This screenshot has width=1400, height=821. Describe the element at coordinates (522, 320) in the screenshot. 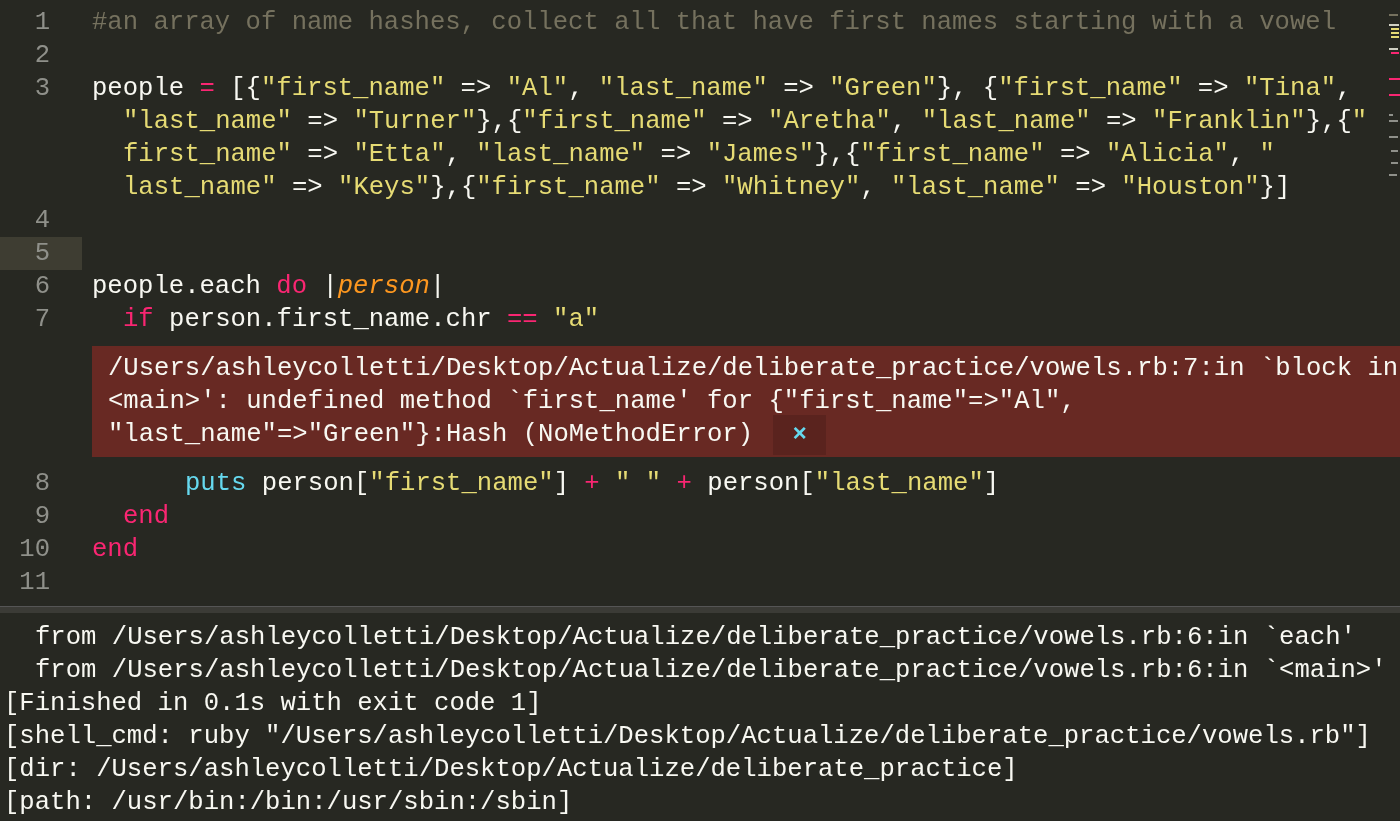

I see `code-operator: ==` at that location.